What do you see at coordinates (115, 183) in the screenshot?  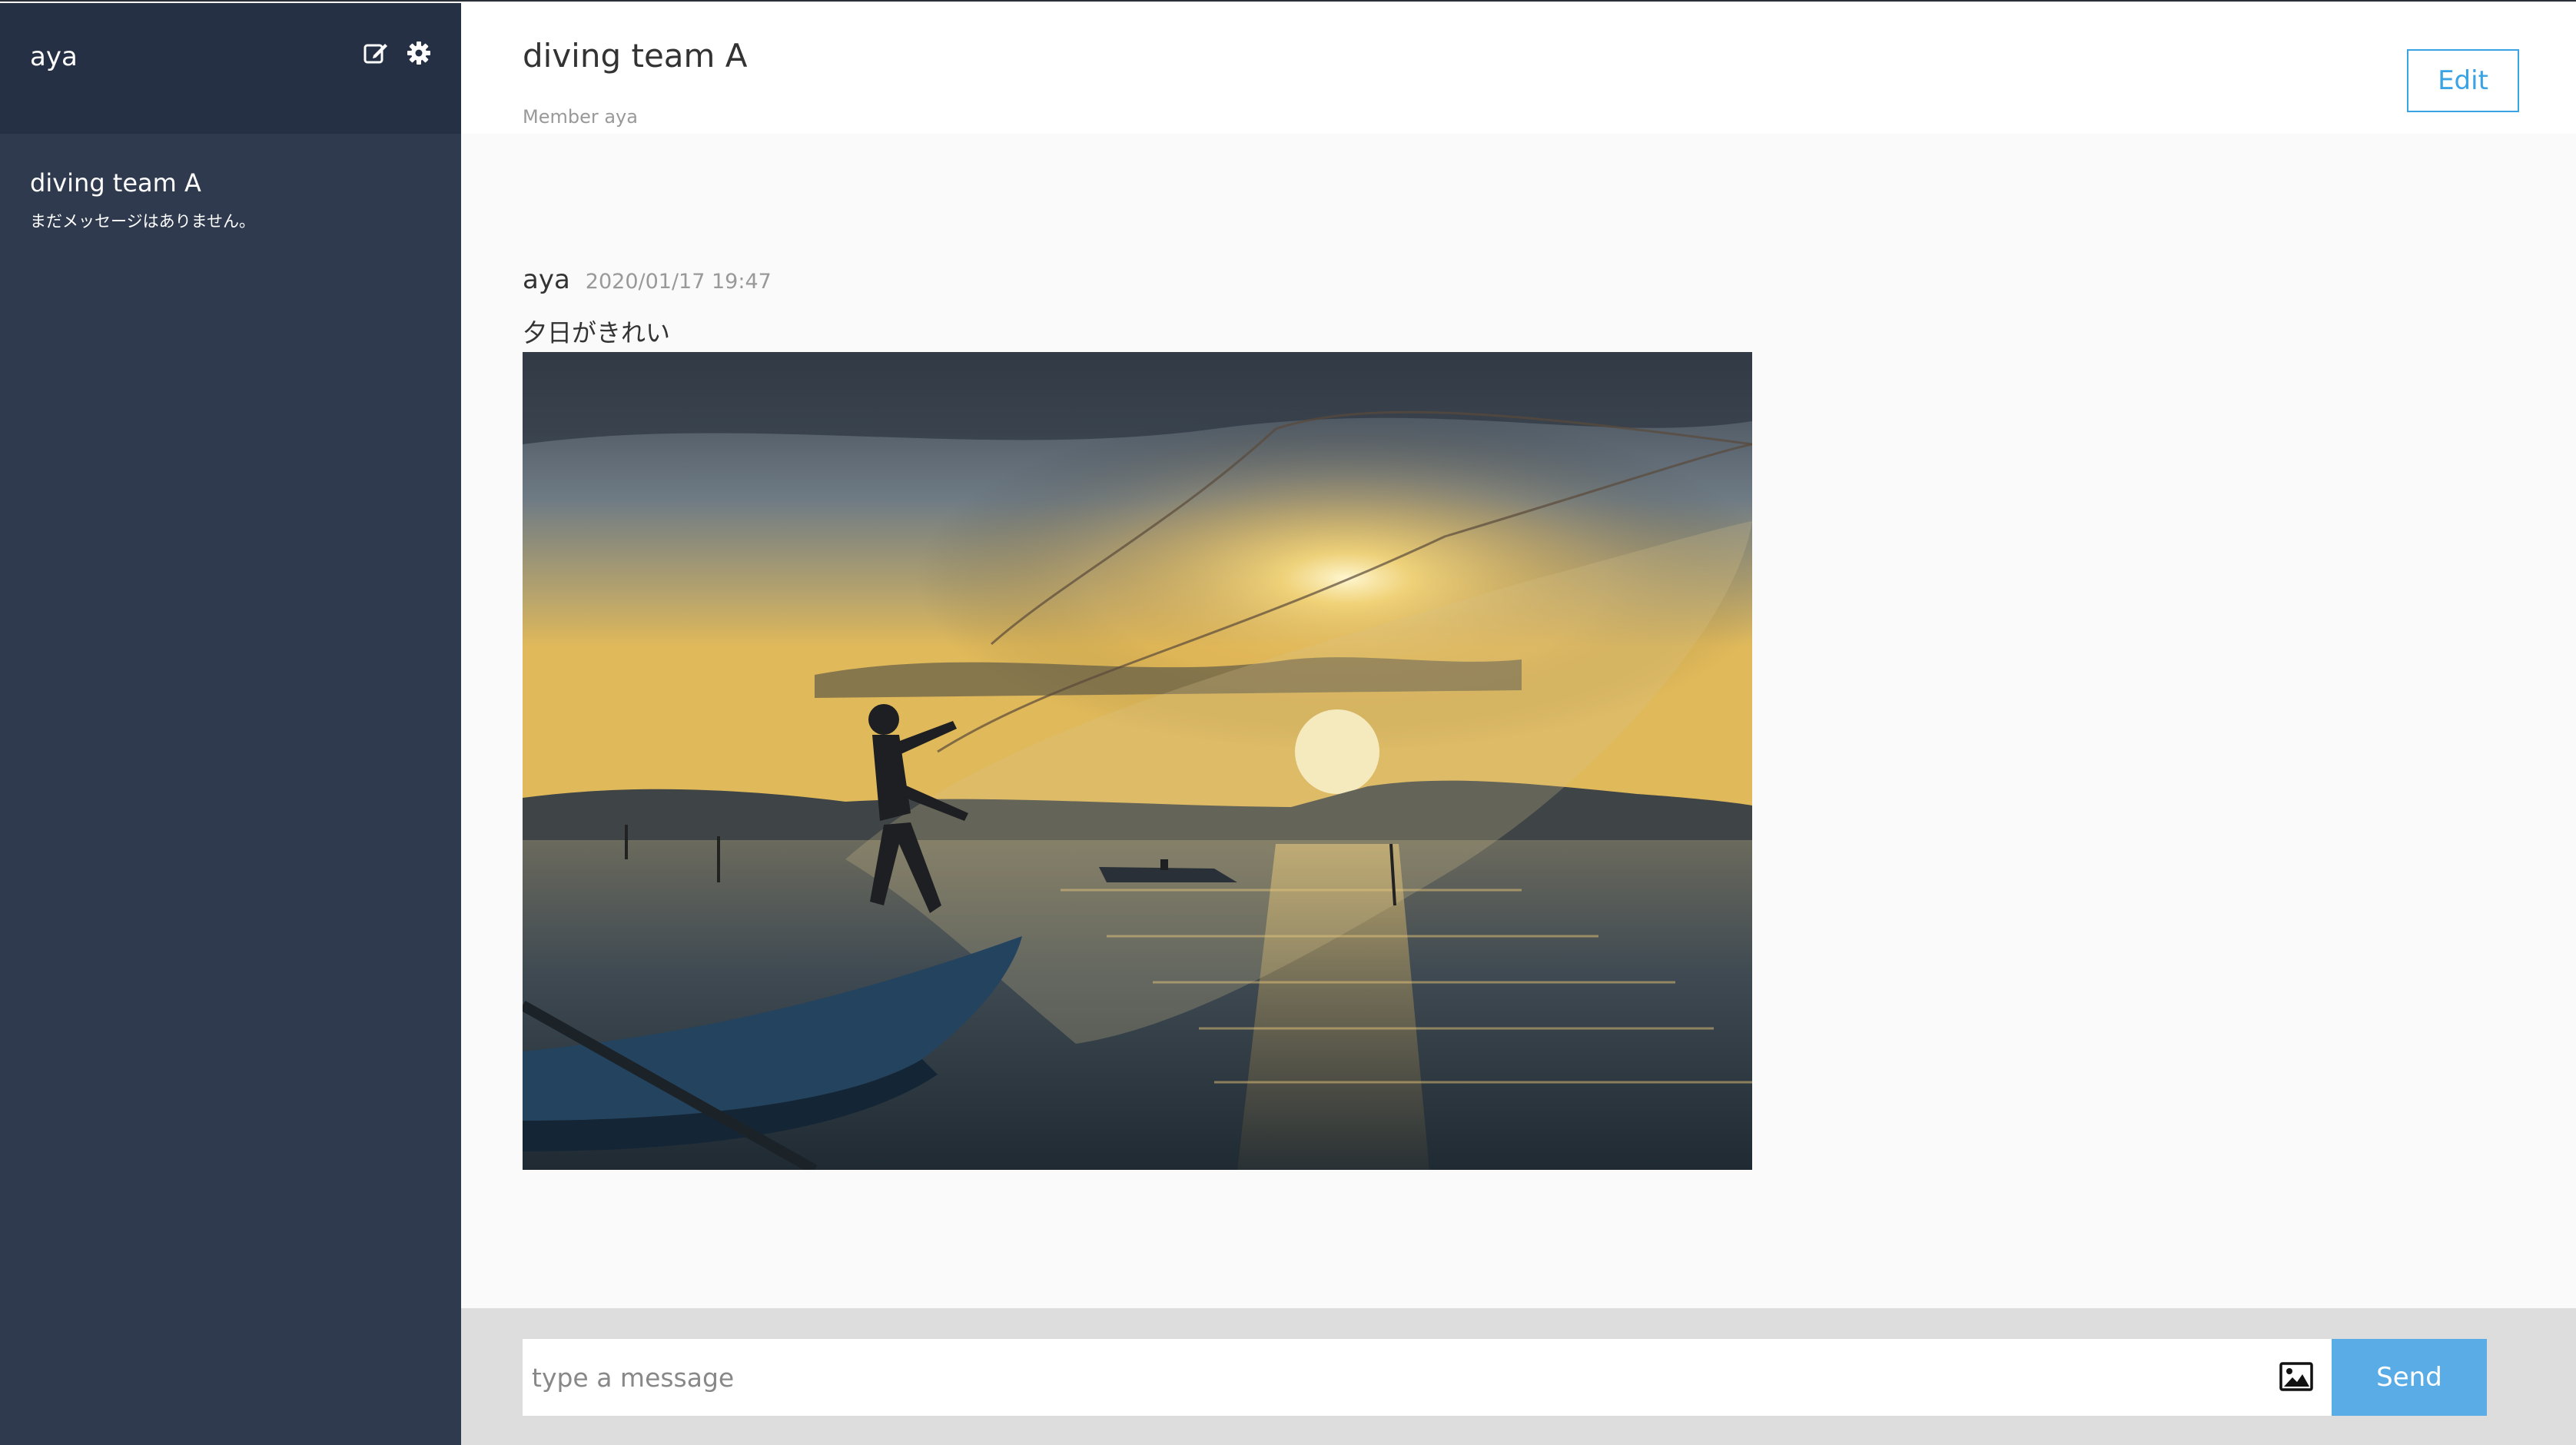 I see `group-name: diving team A` at bounding box center [115, 183].